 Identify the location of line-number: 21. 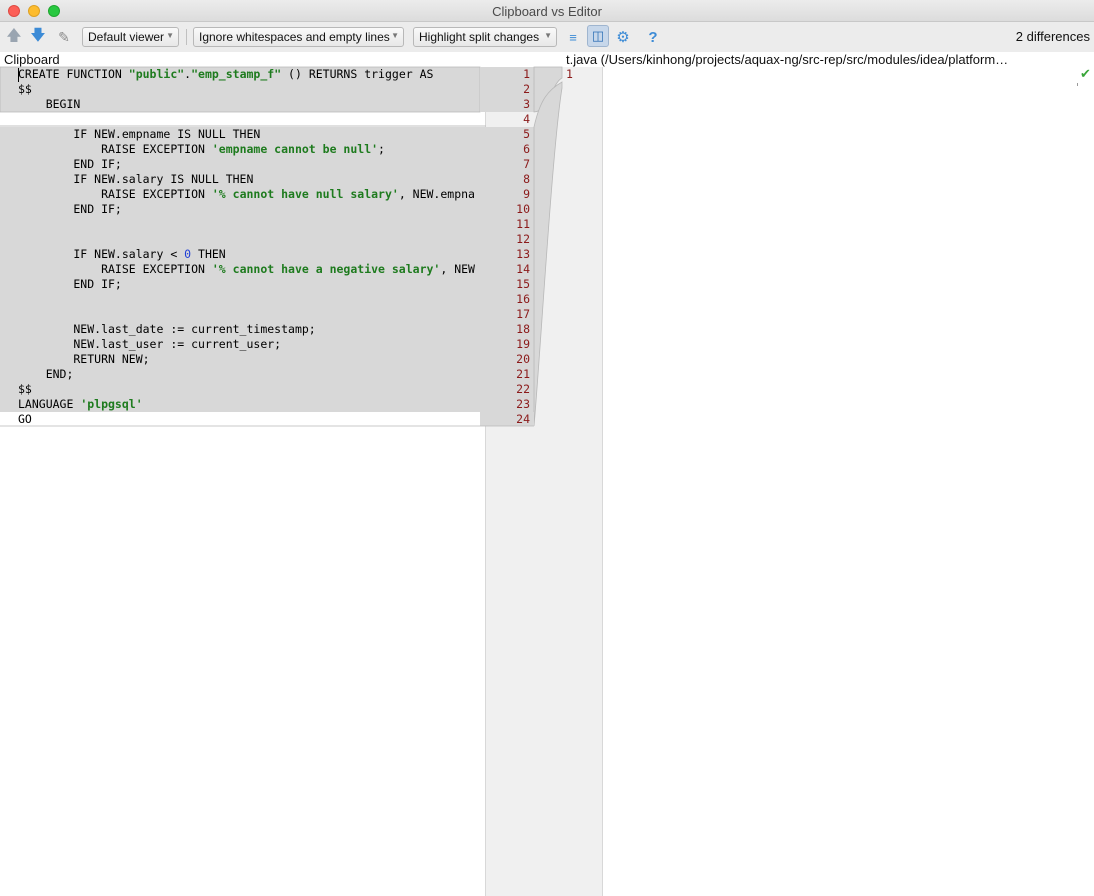
(523, 374).